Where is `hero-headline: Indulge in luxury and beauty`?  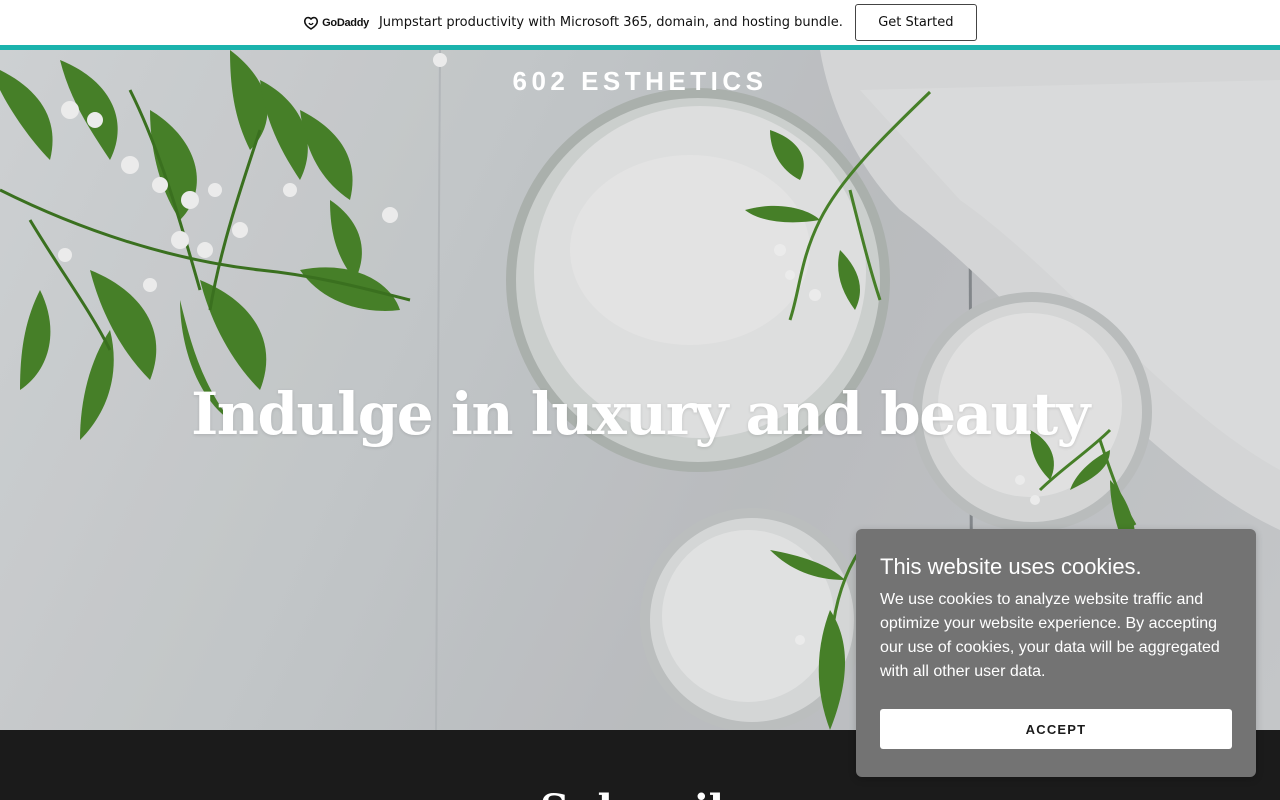
hero-headline: Indulge in luxury and beauty is located at coordinates (640, 414).